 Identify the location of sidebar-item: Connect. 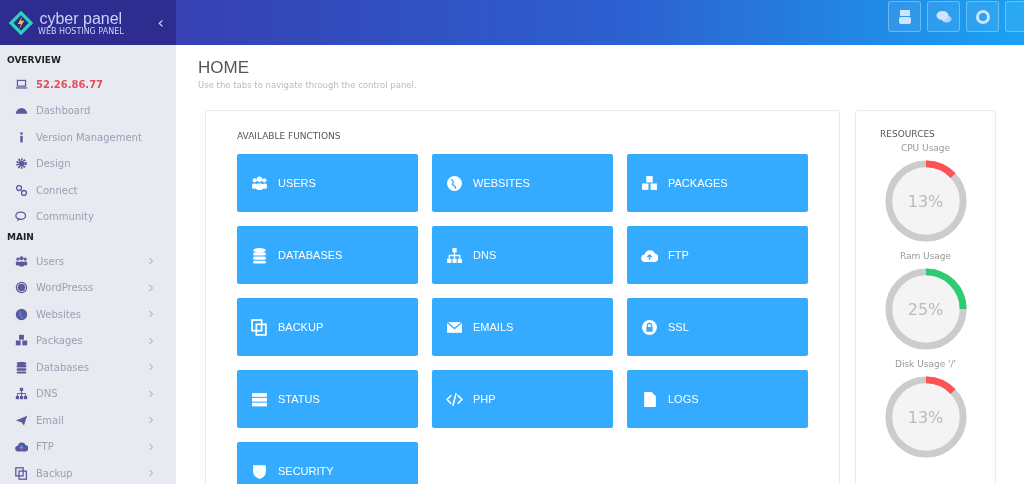
(88, 190).